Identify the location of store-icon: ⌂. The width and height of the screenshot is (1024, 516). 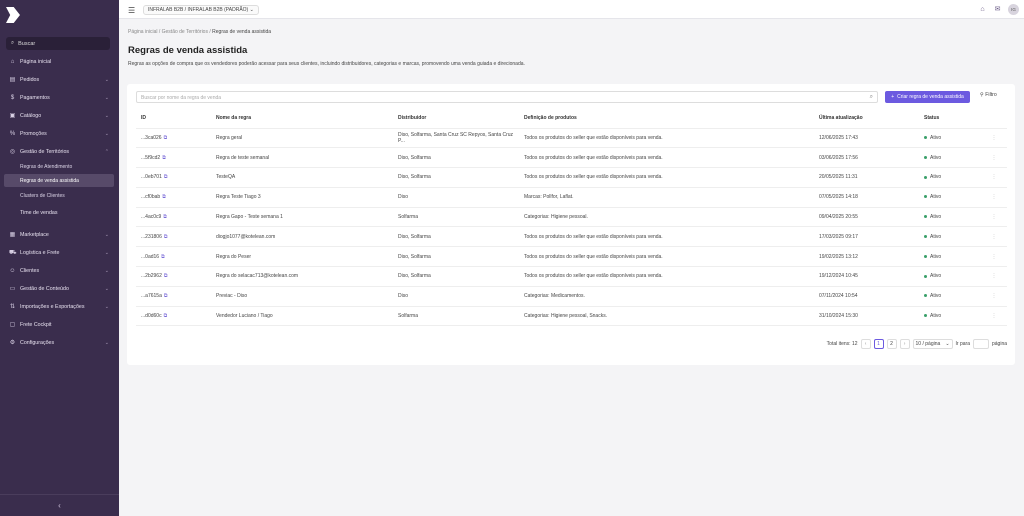
(982, 9).